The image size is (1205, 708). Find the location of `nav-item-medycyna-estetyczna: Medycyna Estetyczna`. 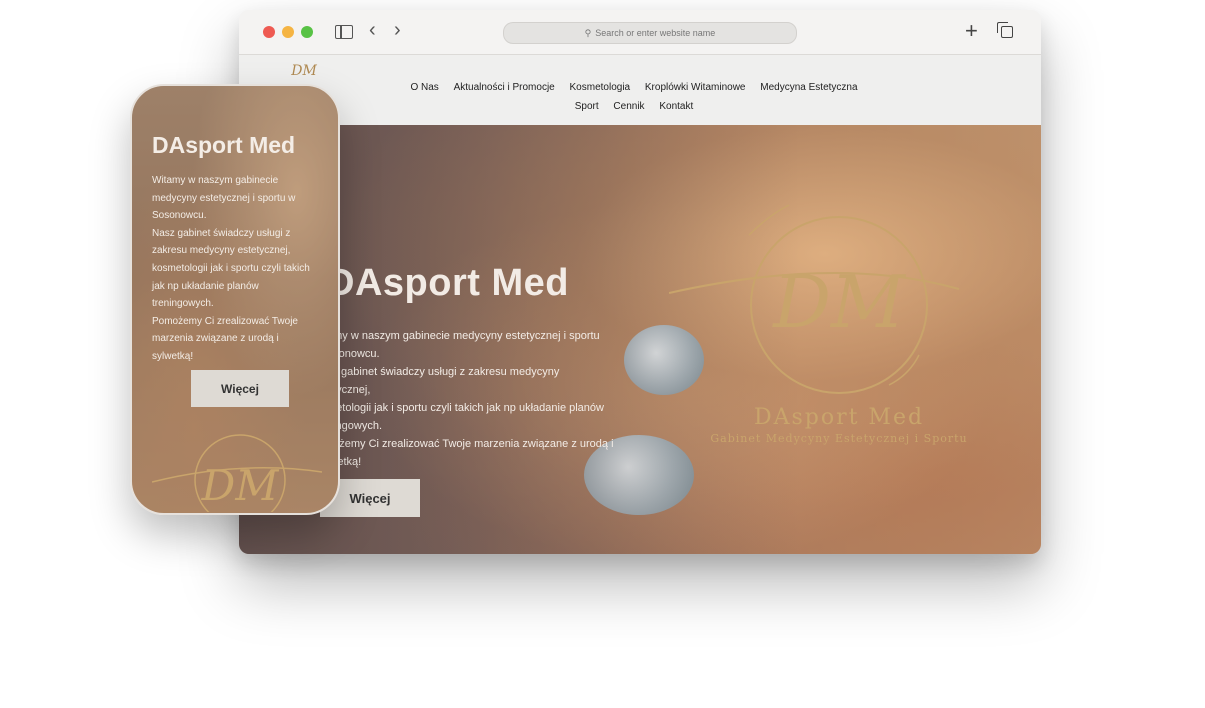

nav-item-medycyna-estetyczna: Medycyna Estetyczna is located at coordinates (808, 87).